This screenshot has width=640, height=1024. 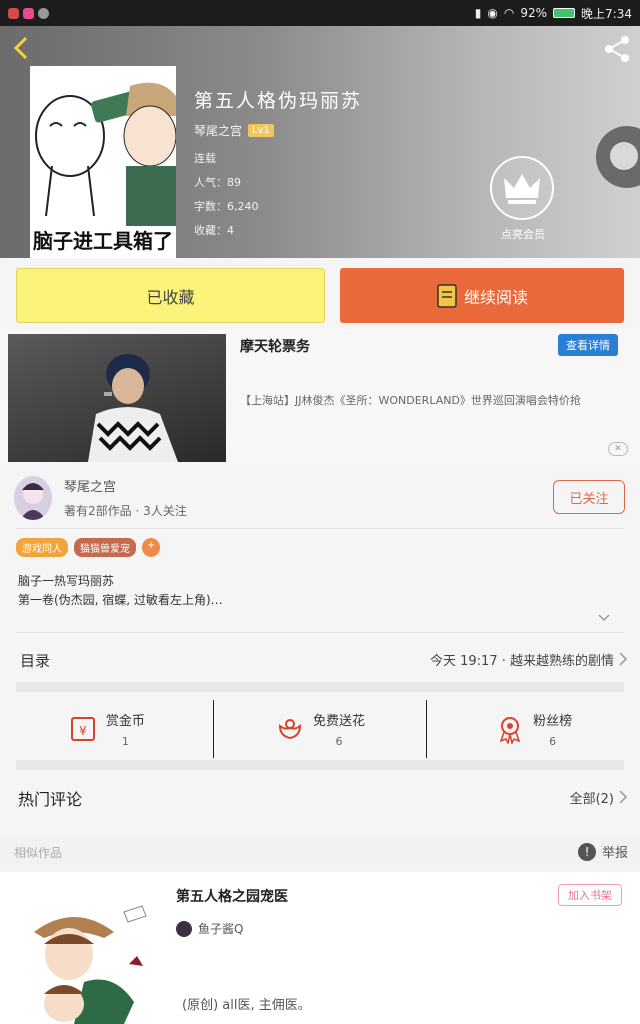 I want to click on author-meta: 著有2部作品 · 3人关注, so click(x=125, y=511).